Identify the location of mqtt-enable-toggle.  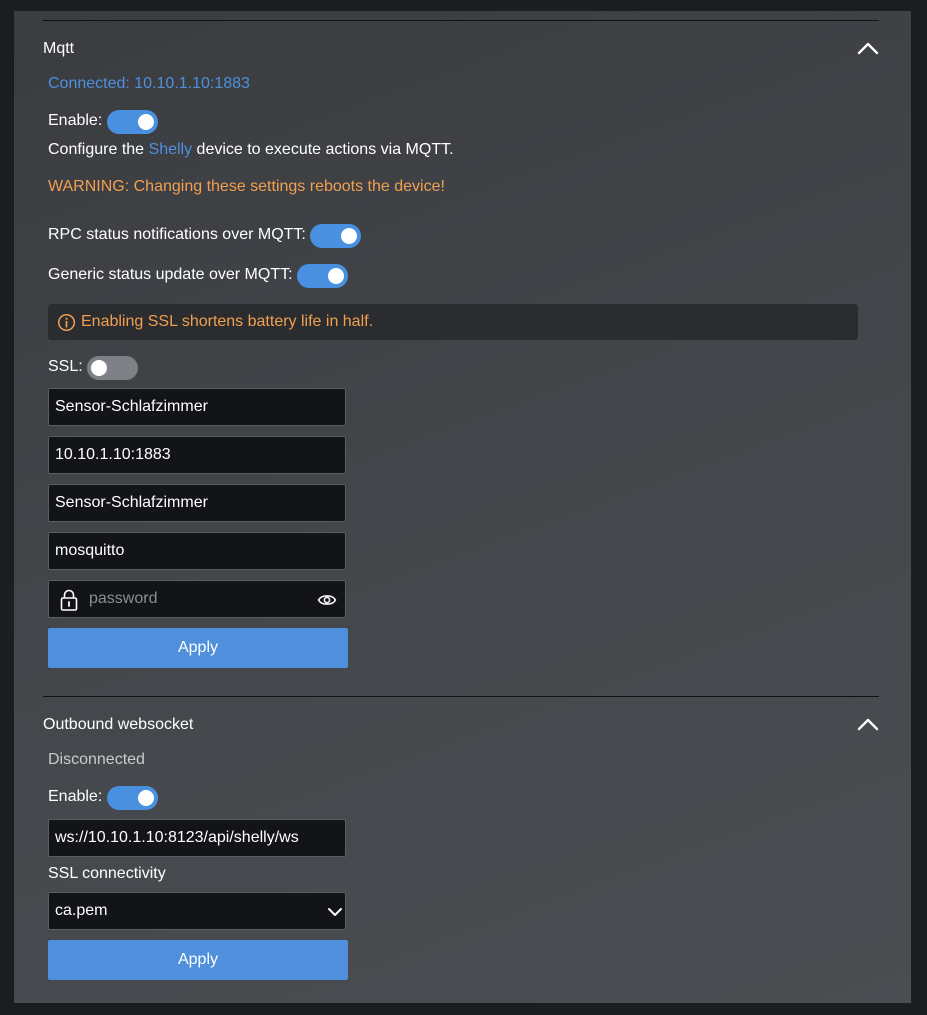
(132, 122).